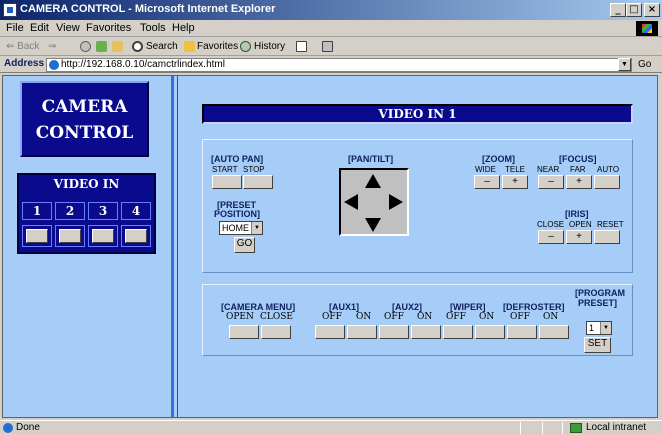  What do you see at coordinates (644, 64) in the screenshot?
I see `go-button: Go` at bounding box center [644, 64].